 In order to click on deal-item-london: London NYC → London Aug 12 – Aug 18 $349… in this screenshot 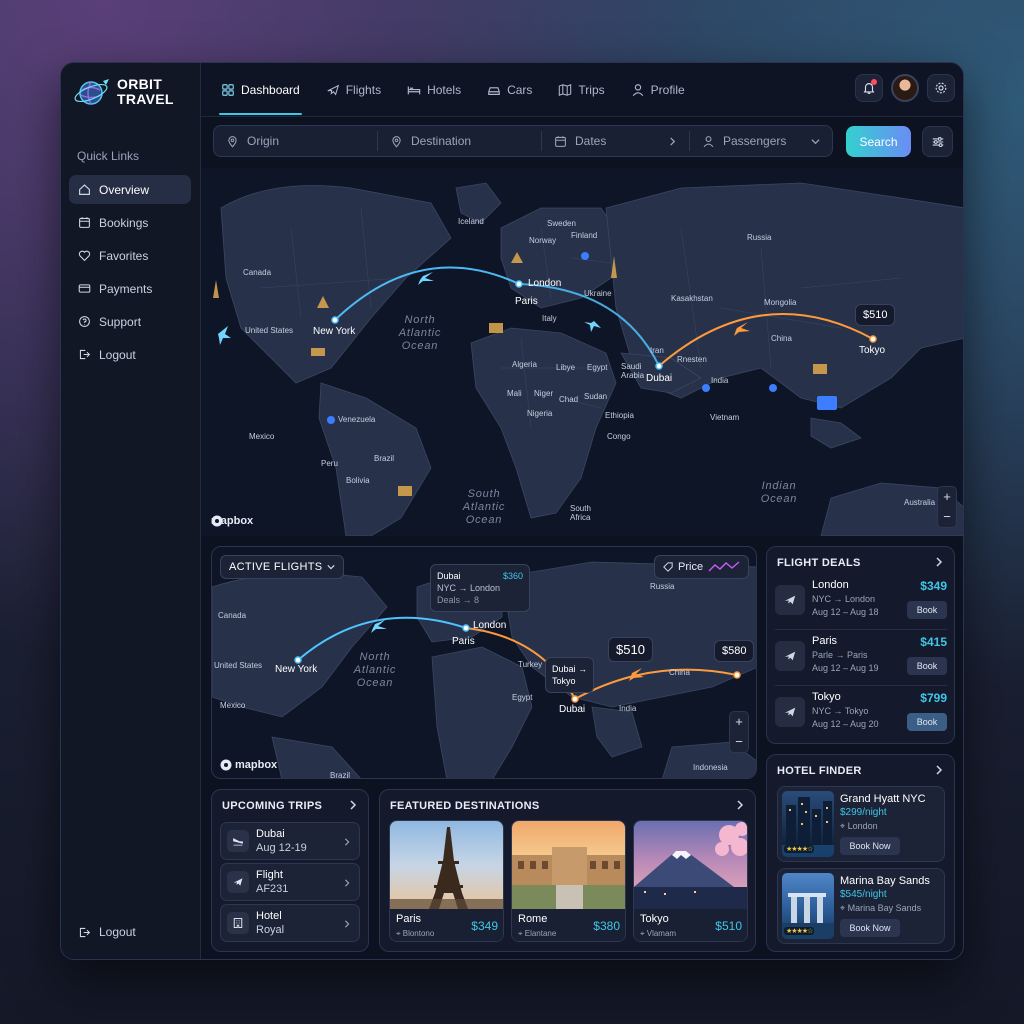, I will do `click(861, 602)`.